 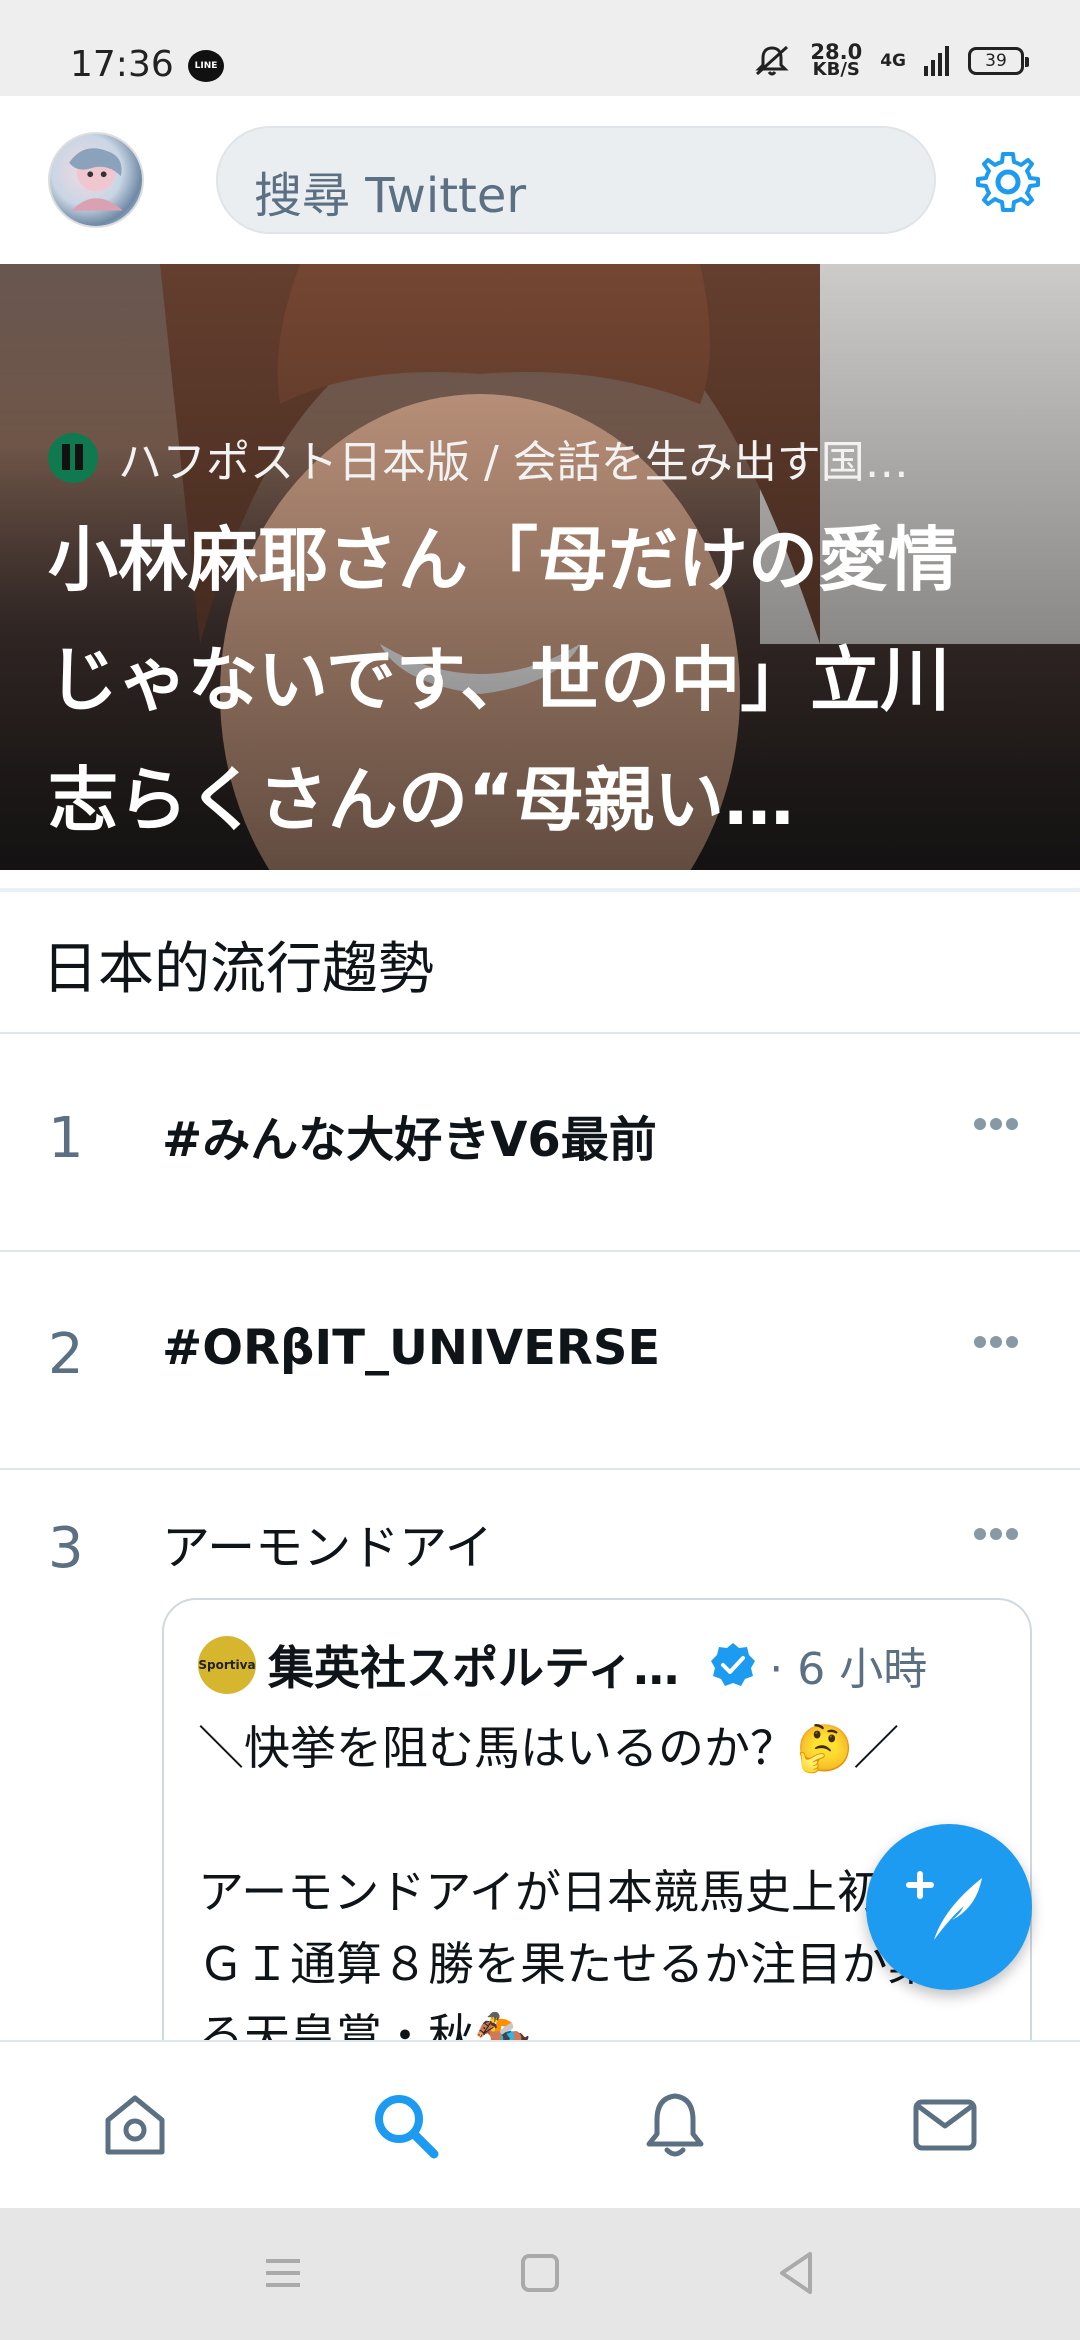 I want to click on battery-icon: 39, so click(x=998, y=61).